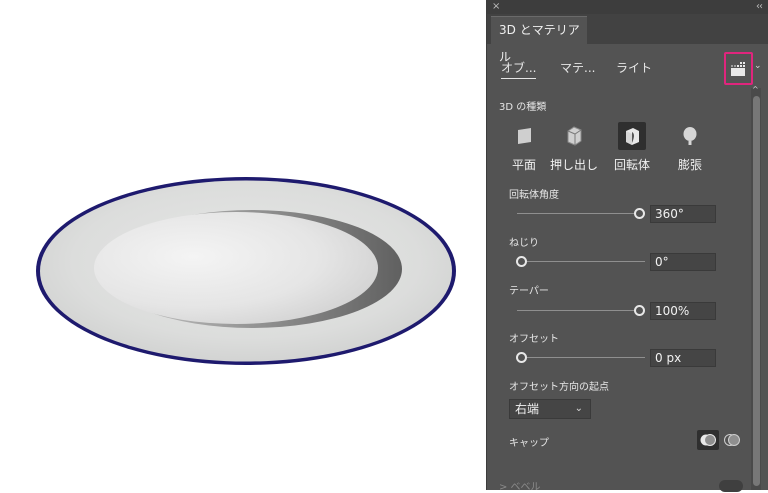 Image resolution: width=768 pixels, height=493 pixels. I want to click on type-section-heading: 3D の種類, so click(523, 107).